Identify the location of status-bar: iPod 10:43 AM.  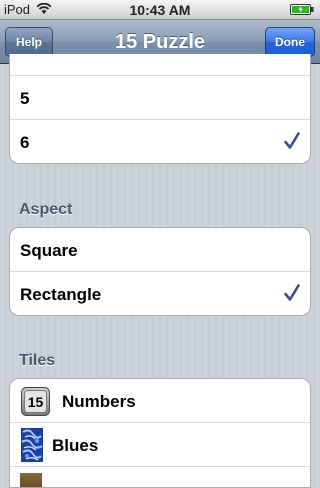
(160, 10).